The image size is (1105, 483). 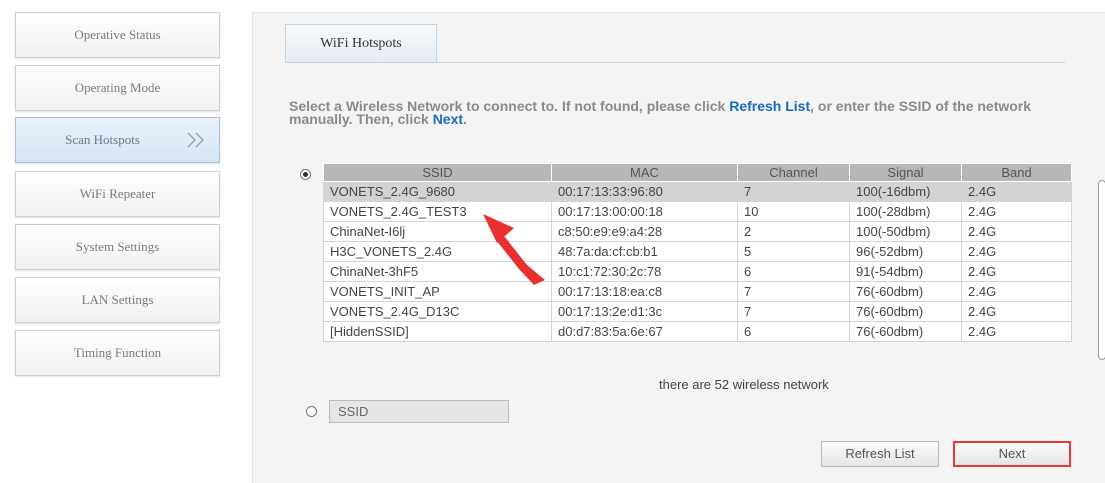 I want to click on sidebar-item-label: Scan Hotspots, so click(x=102, y=139).